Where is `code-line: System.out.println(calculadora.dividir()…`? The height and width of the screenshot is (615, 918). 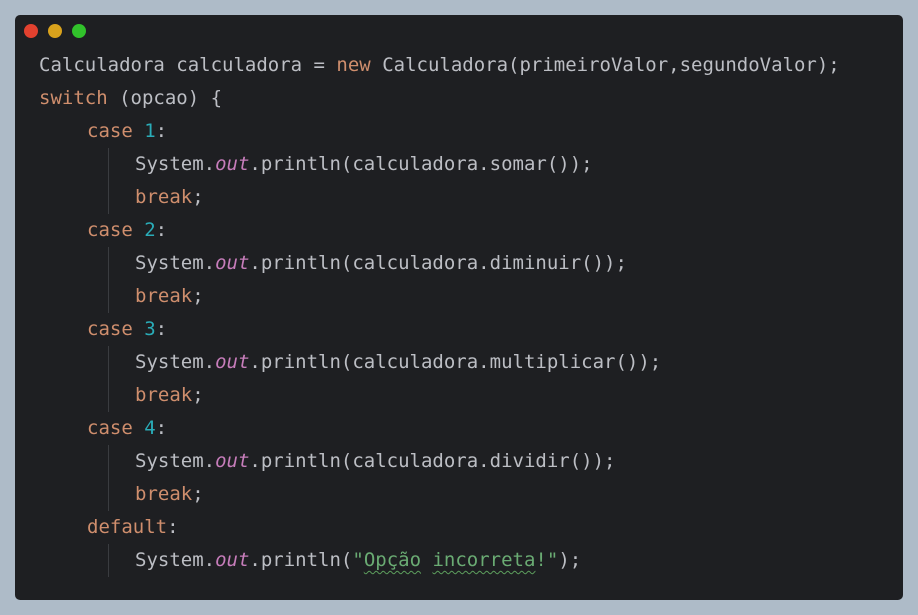 code-line: System.out.println(calculadora.dividir()… is located at coordinates (466, 461).